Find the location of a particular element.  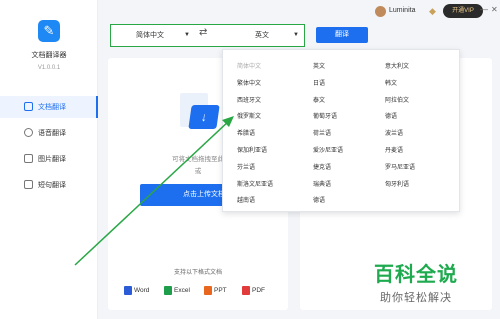

arrow-line is located at coordinates (152, 192).